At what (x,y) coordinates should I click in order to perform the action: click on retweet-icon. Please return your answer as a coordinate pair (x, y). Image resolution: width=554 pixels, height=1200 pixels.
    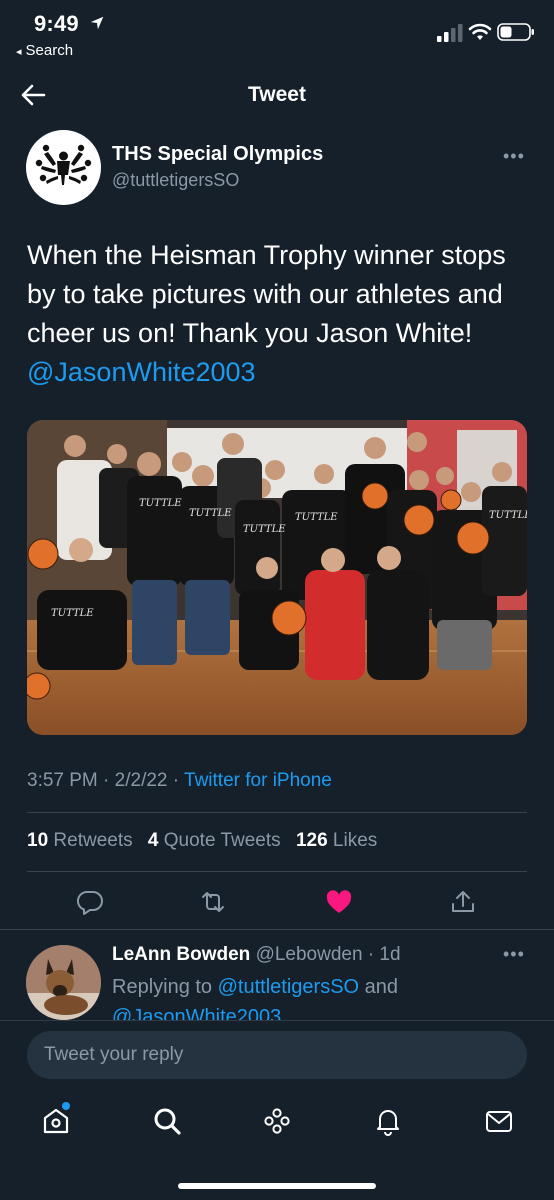
    Looking at the image, I should click on (213, 902).